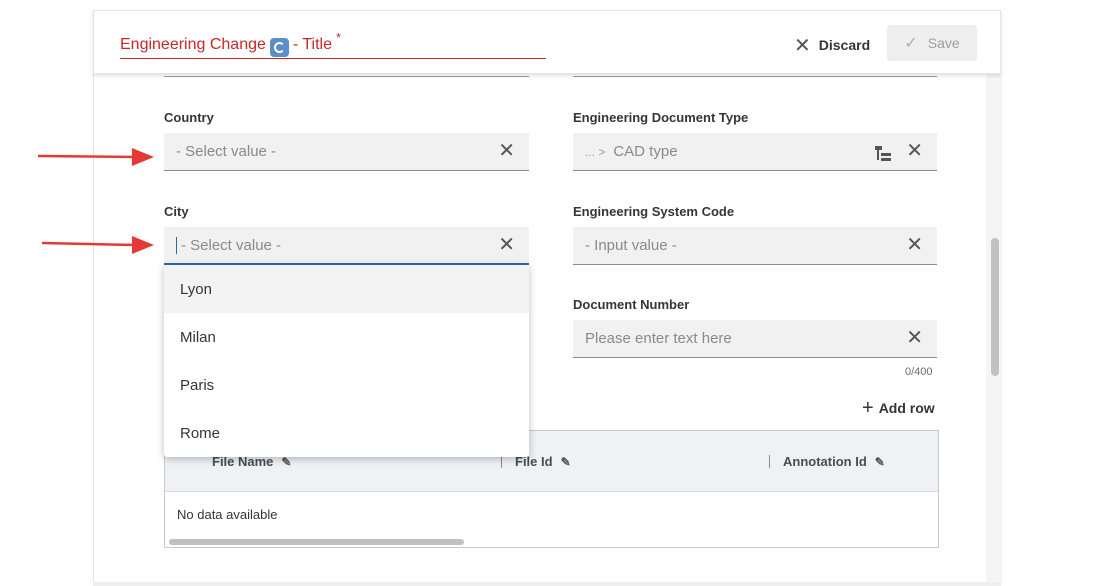  I want to click on system-code-placeholder: - Input value -, so click(631, 245).